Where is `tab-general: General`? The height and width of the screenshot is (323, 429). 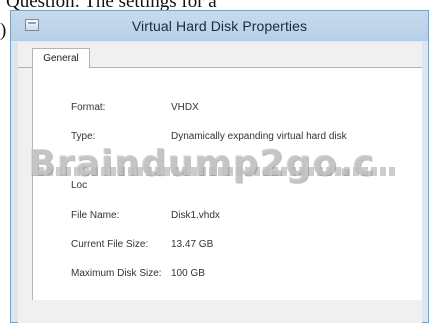
tab-general: General is located at coordinates (61, 58).